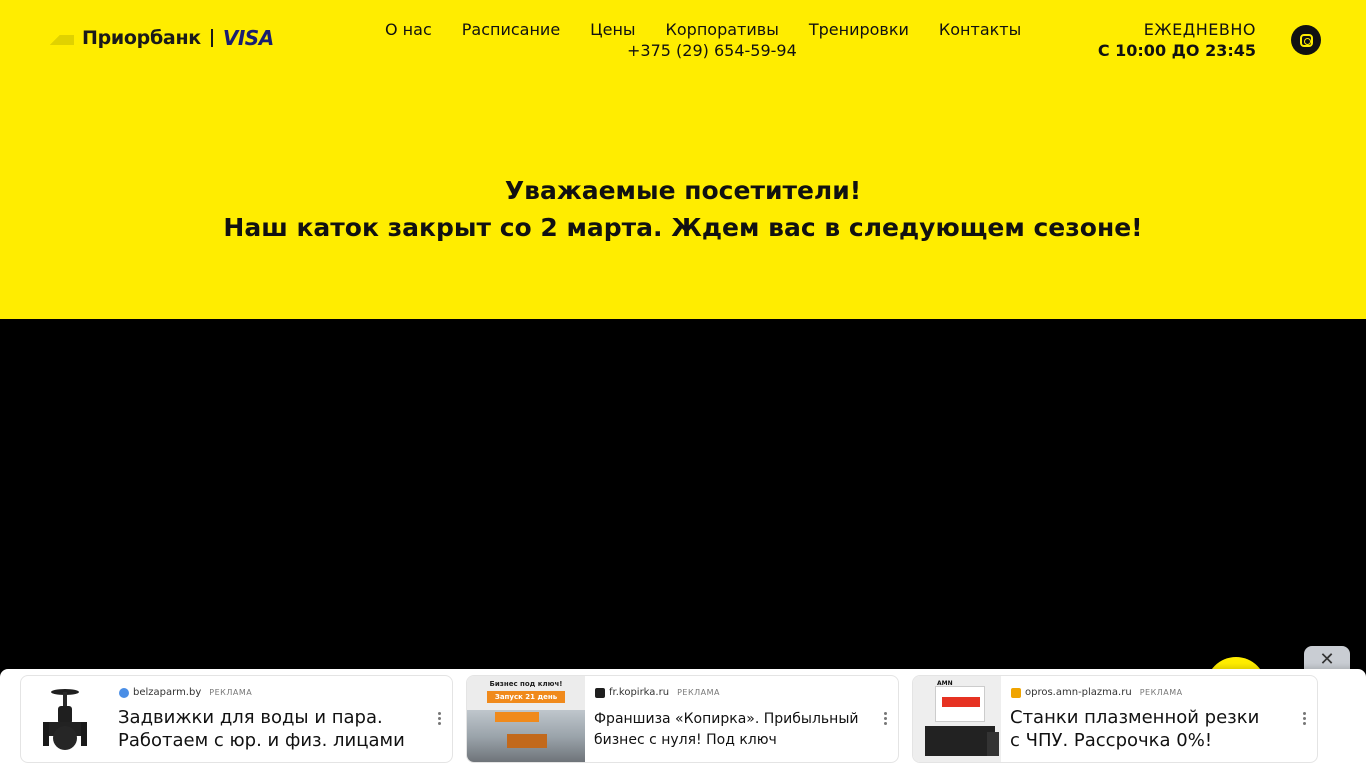  I want to click on promo-poster, so click(960, 704).